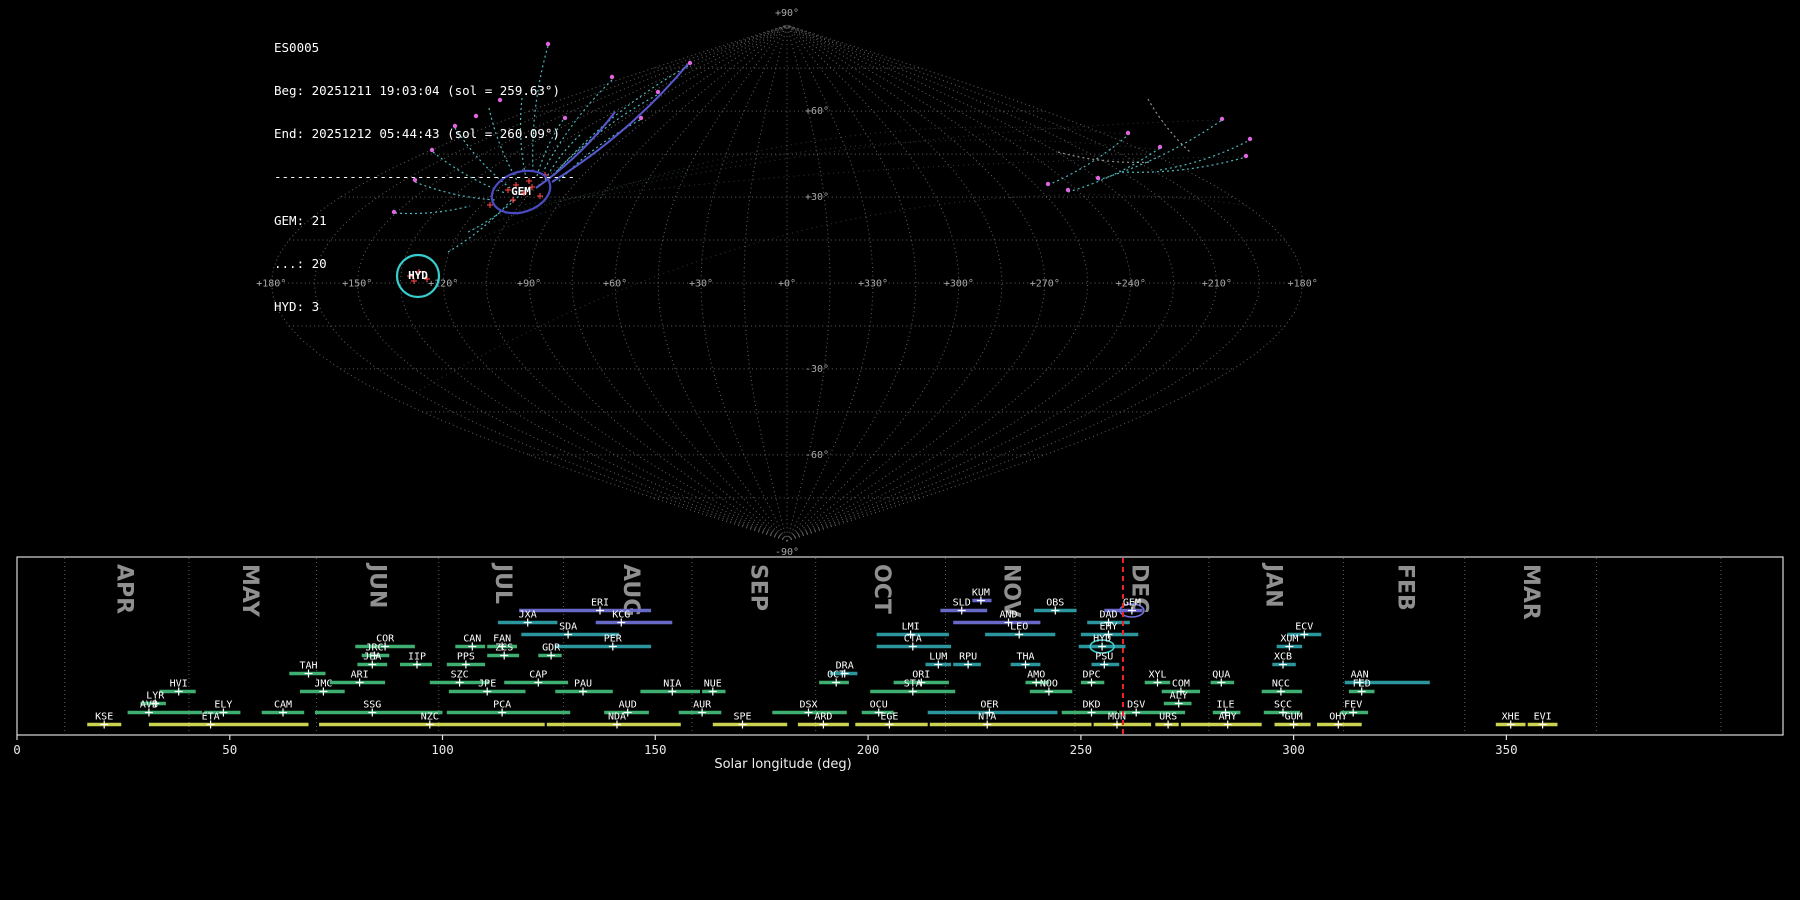  What do you see at coordinates (836, 675) in the screenshot?
I see `shower-label-oct: OCT` at bounding box center [836, 675].